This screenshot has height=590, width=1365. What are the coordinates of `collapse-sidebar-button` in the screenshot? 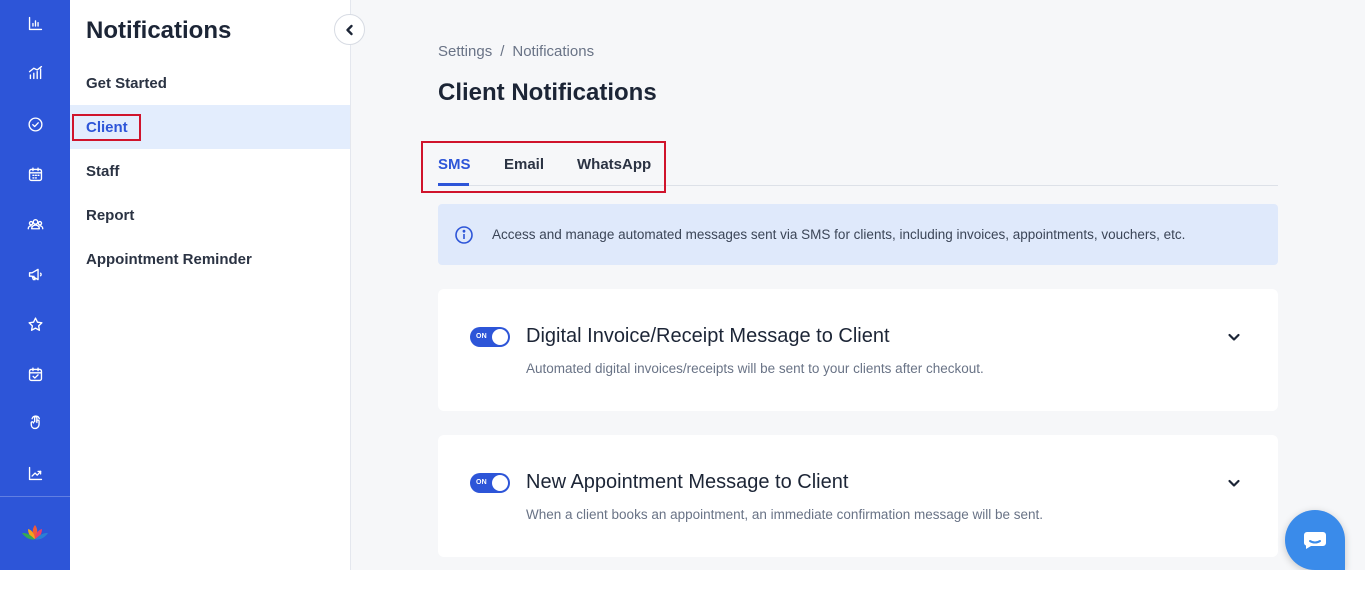 It's located at (349, 29).